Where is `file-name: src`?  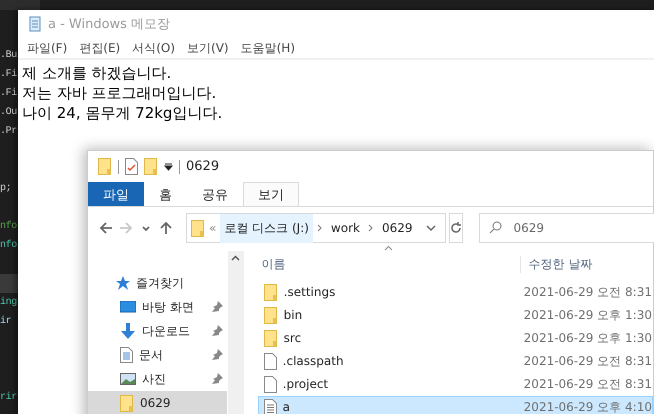
file-name: src is located at coordinates (293, 338).